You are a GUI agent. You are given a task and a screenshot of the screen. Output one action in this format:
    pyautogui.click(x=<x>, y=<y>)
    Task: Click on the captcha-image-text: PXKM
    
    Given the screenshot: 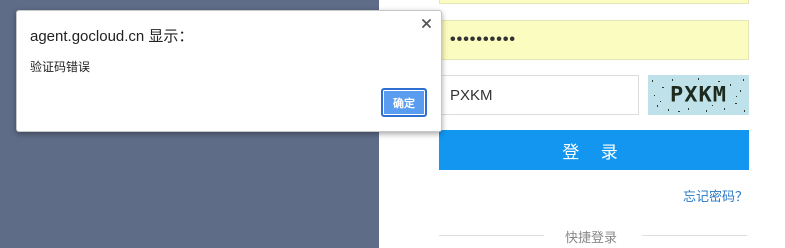 What is the action you would take?
    pyautogui.click(x=698, y=95)
    